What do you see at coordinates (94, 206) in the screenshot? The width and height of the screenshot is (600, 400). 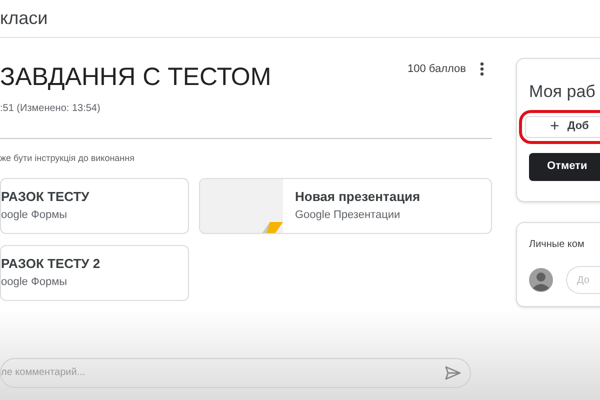 I see `attachment-card: РАЗОК ТЕСТУ oogle Формы` at bounding box center [94, 206].